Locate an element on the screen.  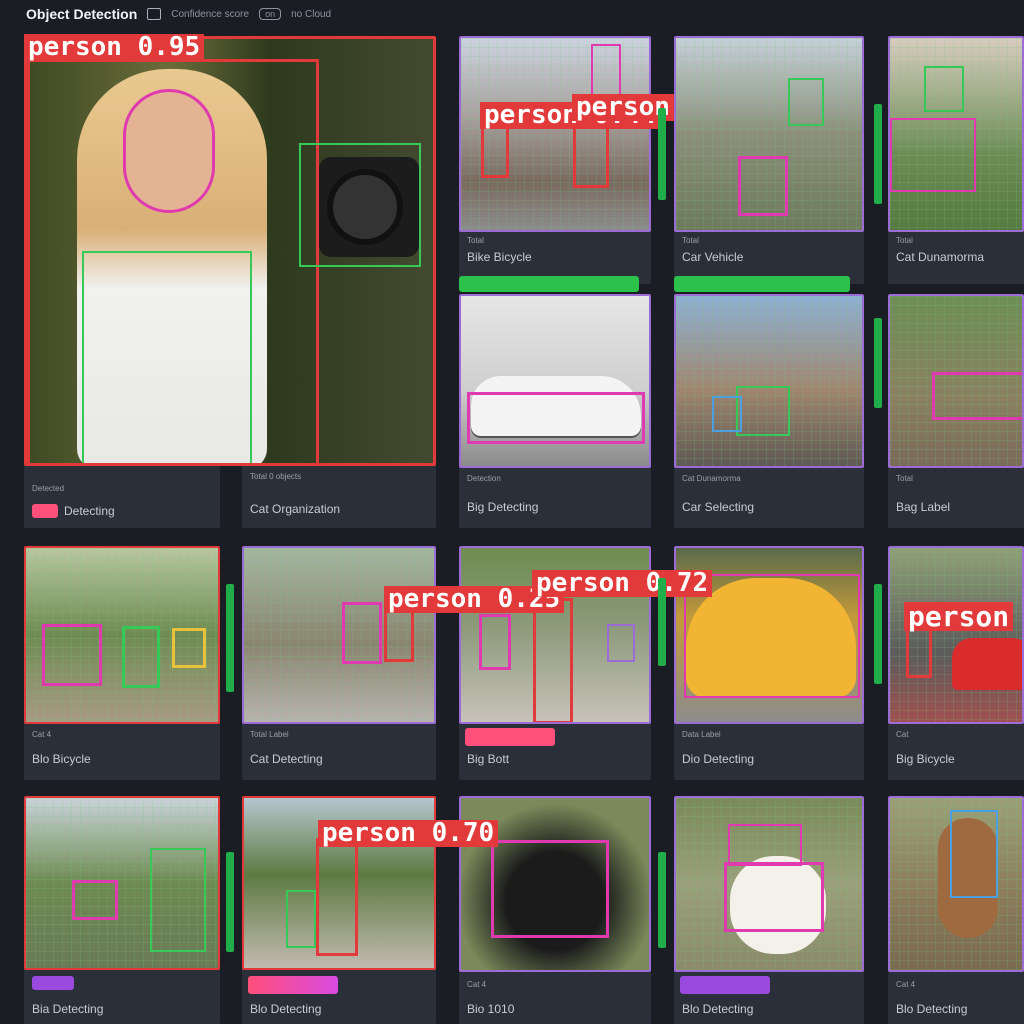
detection-card-street-2: Total Car Vehicle is located at coordinates (769, 160).